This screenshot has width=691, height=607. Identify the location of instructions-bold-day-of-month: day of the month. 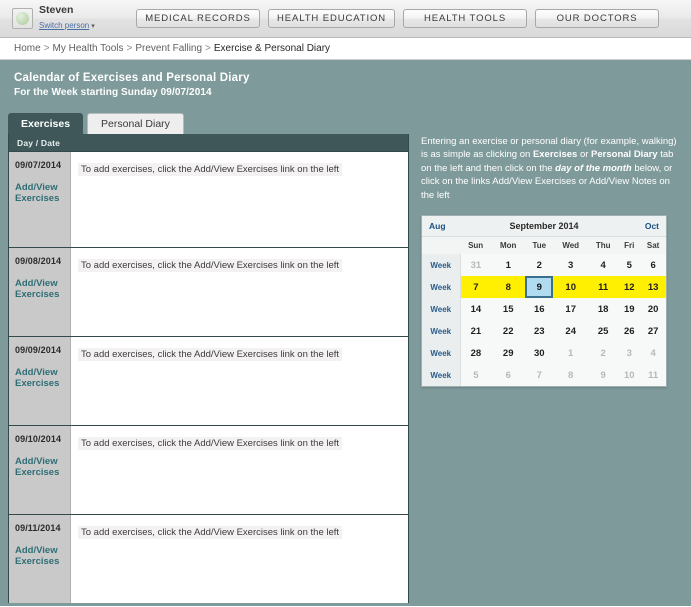
(593, 168).